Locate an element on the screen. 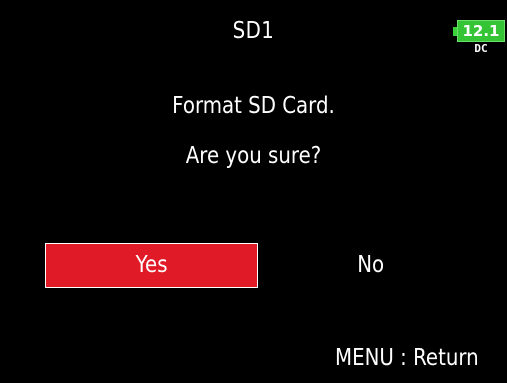  dialog-question: Are you sure? is located at coordinates (253, 156).